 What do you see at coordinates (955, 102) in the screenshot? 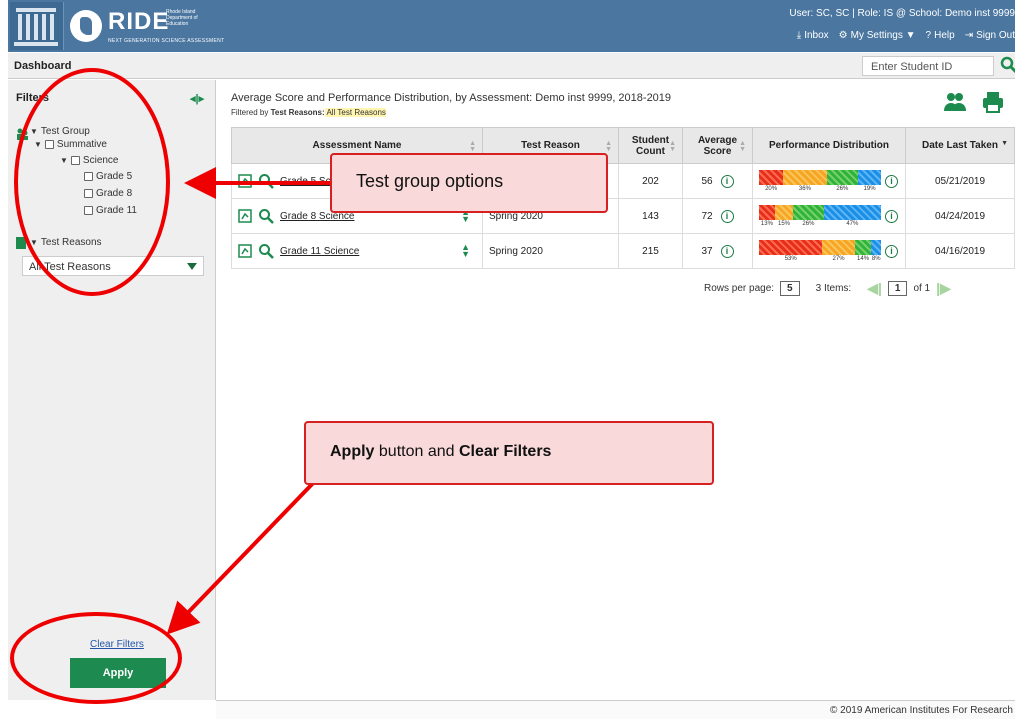
I see `students-icon` at bounding box center [955, 102].